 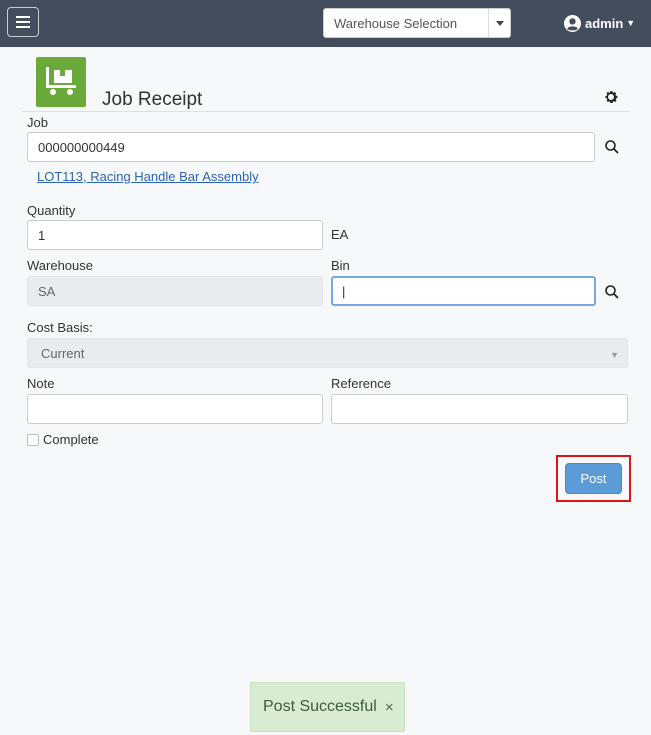 I want to click on reference-label: Reference, so click(x=361, y=383).